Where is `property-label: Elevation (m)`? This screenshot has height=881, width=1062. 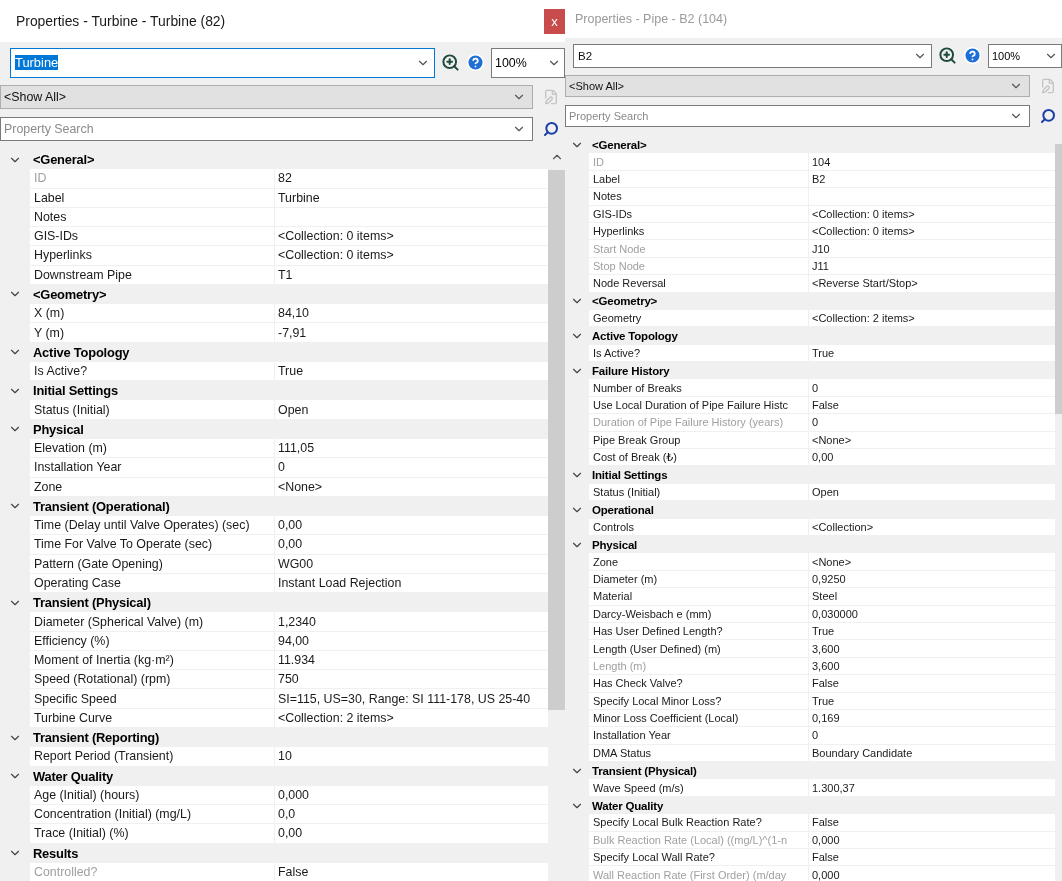
property-label: Elevation (m) is located at coordinates (152, 449).